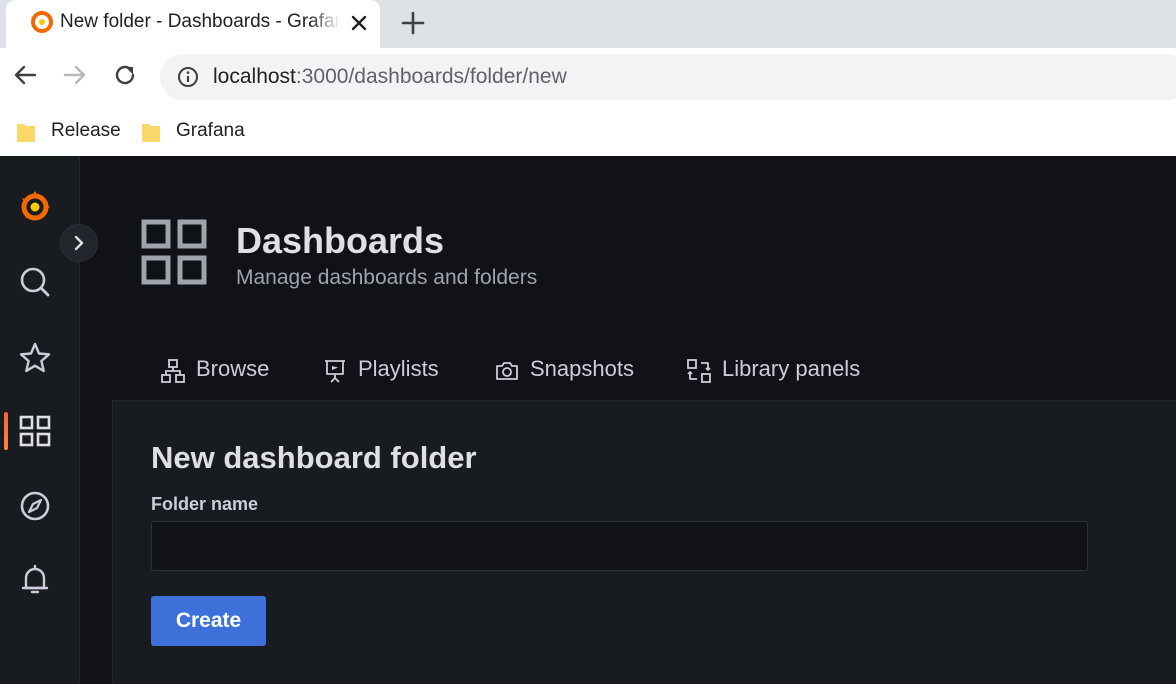 Image resolution: width=1176 pixels, height=684 pixels. I want to click on create-button: Create, so click(208, 621).